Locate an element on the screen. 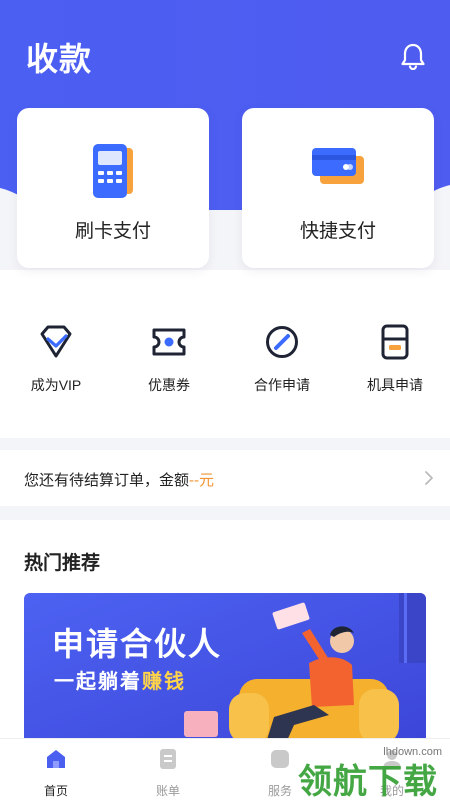 This screenshot has width=450, height=800. diamond-vip-icon is located at coordinates (56, 341).